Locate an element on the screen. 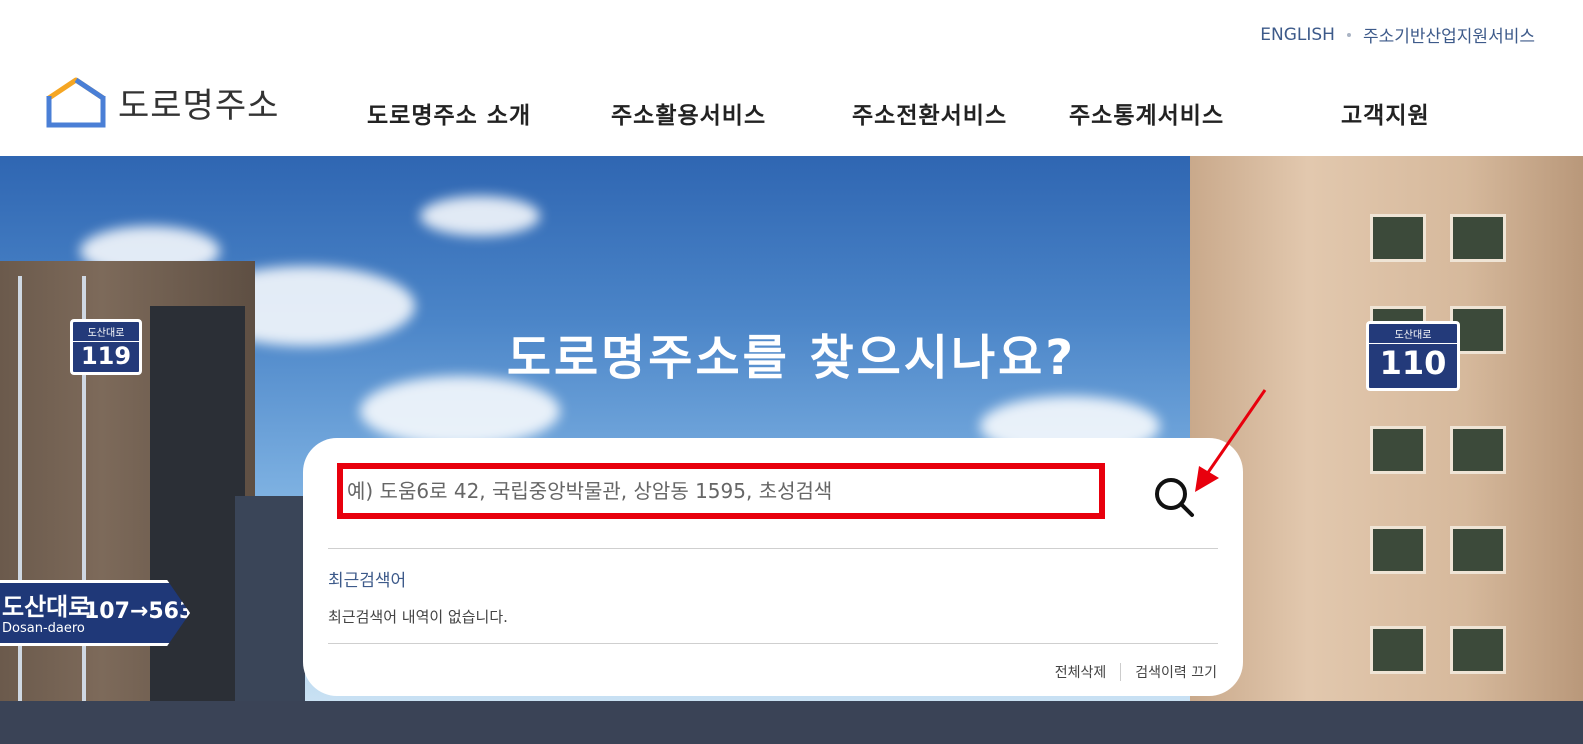 This screenshot has height=744, width=1583. recent-searches-empty: 최근검색어 내역이 없습니다. is located at coordinates (418, 617).